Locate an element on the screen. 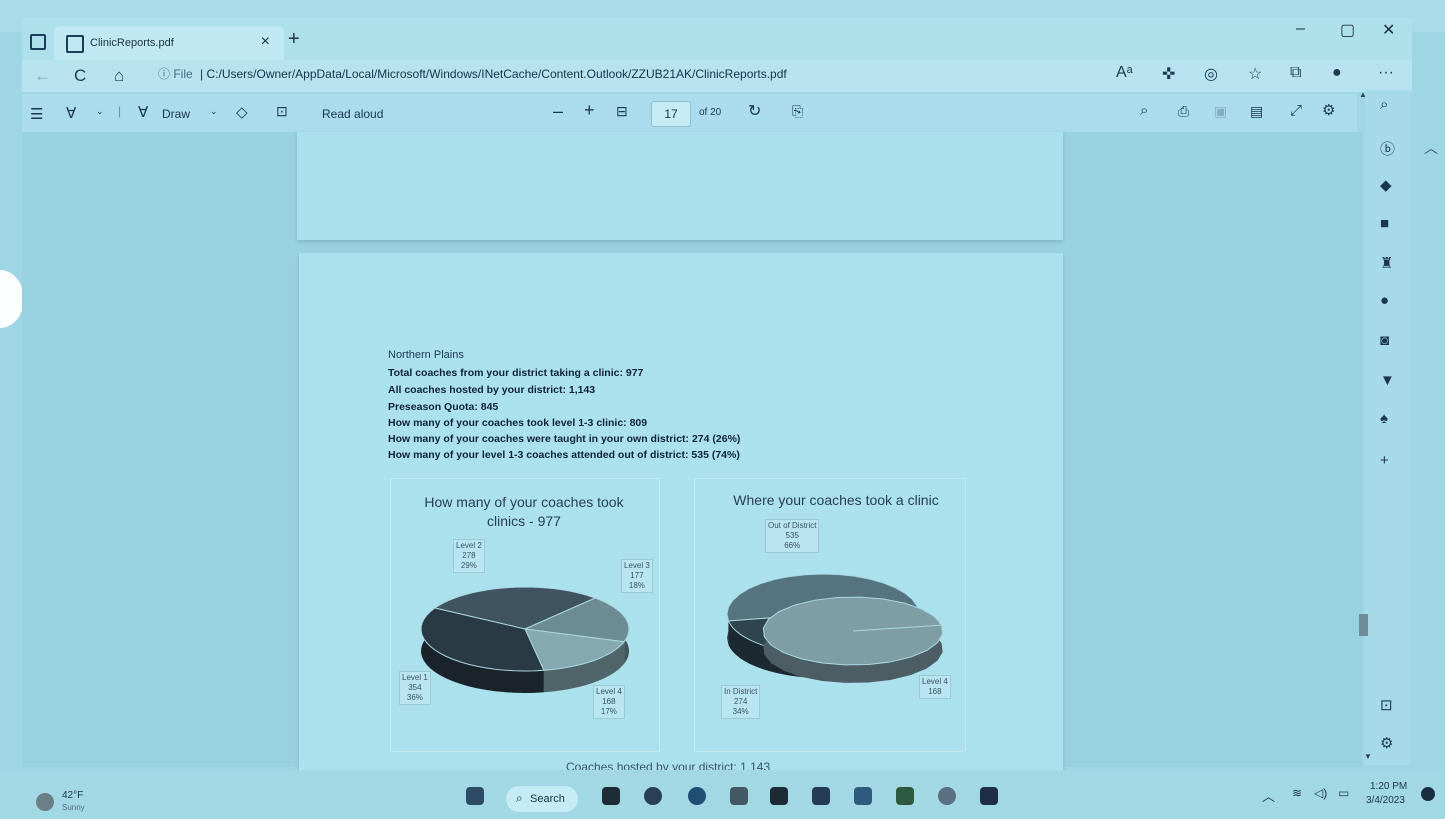 This screenshot has height=819, width=1445. label-in-district: In District 274 34% is located at coordinates (741, 702).